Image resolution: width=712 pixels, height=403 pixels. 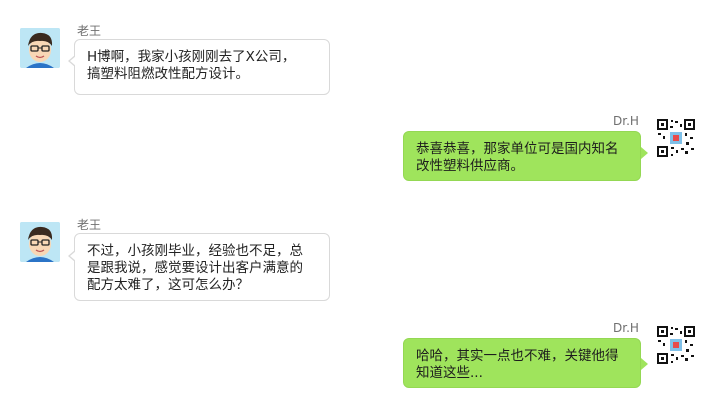 I want to click on bubble-tail, so click(x=644, y=364).